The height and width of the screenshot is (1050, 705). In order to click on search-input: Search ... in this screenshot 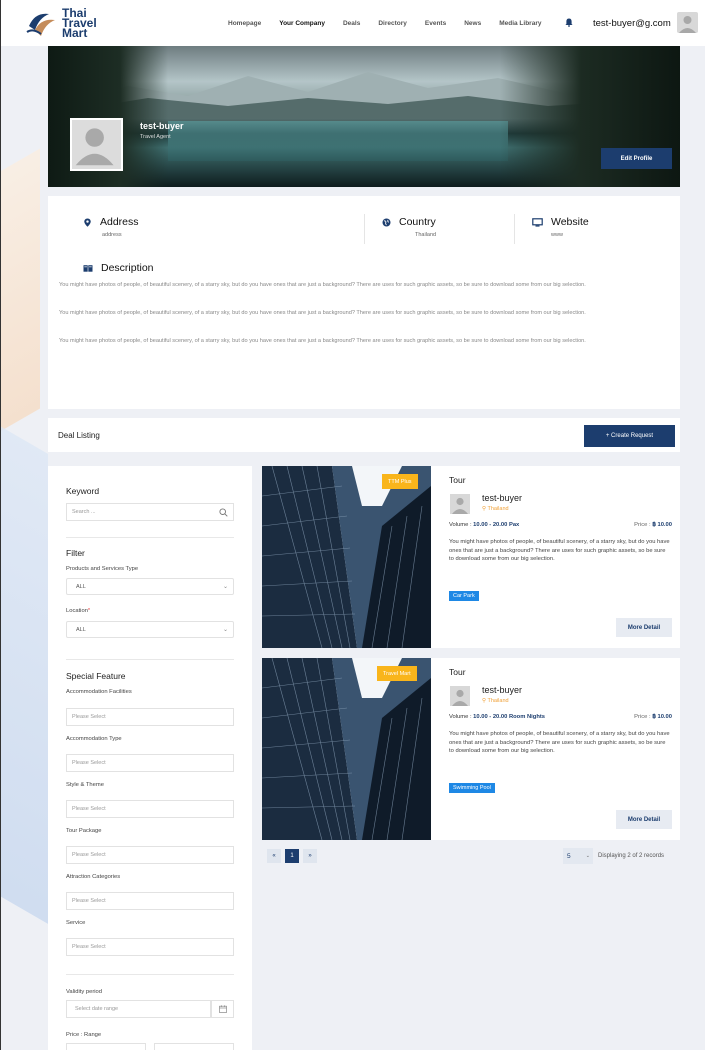, I will do `click(150, 512)`.